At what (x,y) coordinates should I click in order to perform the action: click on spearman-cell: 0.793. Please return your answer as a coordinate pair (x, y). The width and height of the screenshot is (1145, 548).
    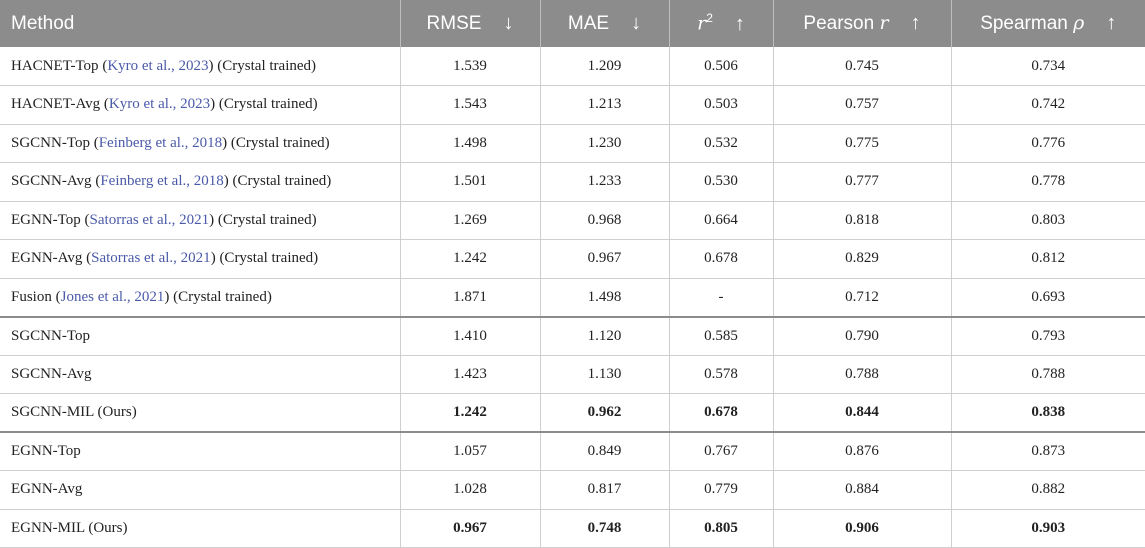
    Looking at the image, I should click on (1048, 335).